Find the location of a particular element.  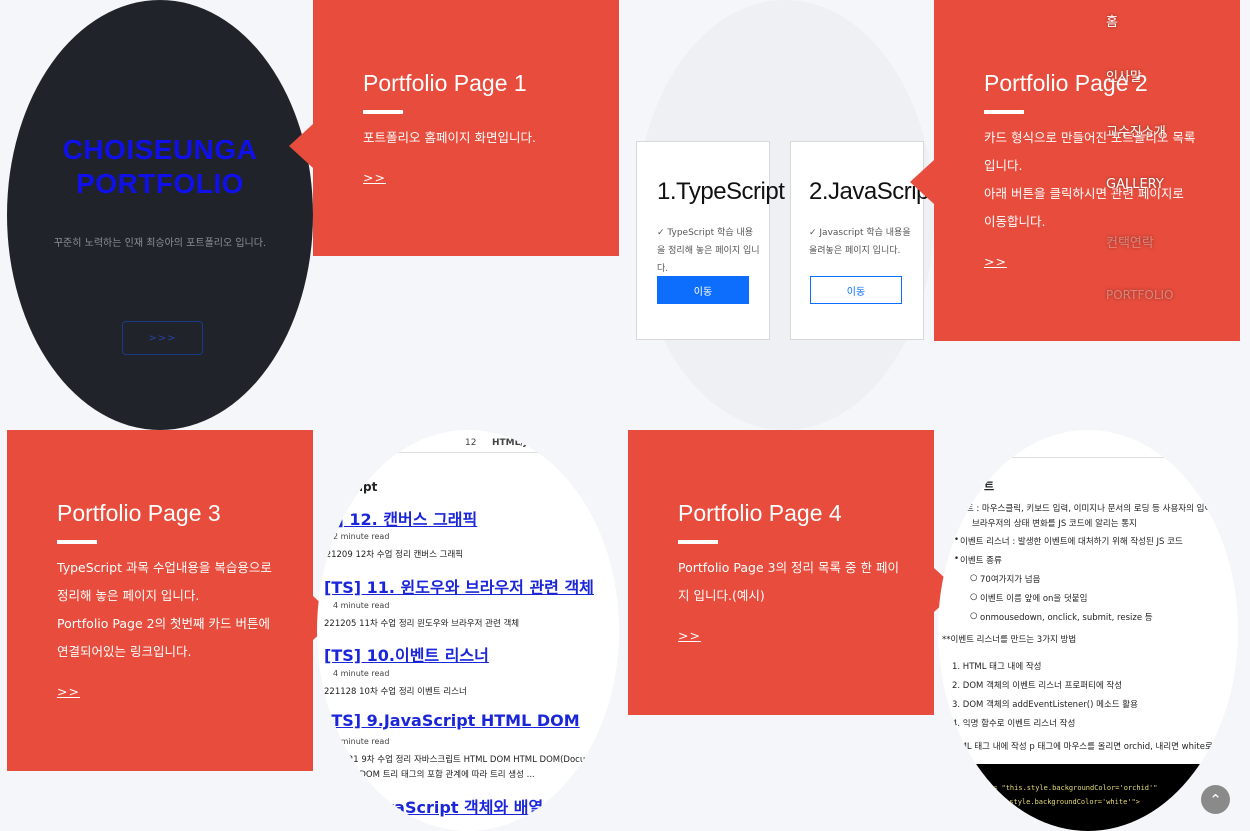

blog-post-title: [TS] 9.JavaScript HTML DOM is located at coordinates (452, 720).